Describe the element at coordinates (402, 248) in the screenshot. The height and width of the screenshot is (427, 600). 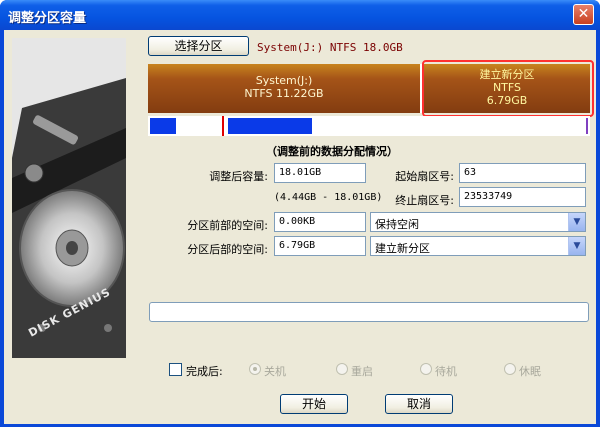
I see `select-value: 建立新分区` at that location.